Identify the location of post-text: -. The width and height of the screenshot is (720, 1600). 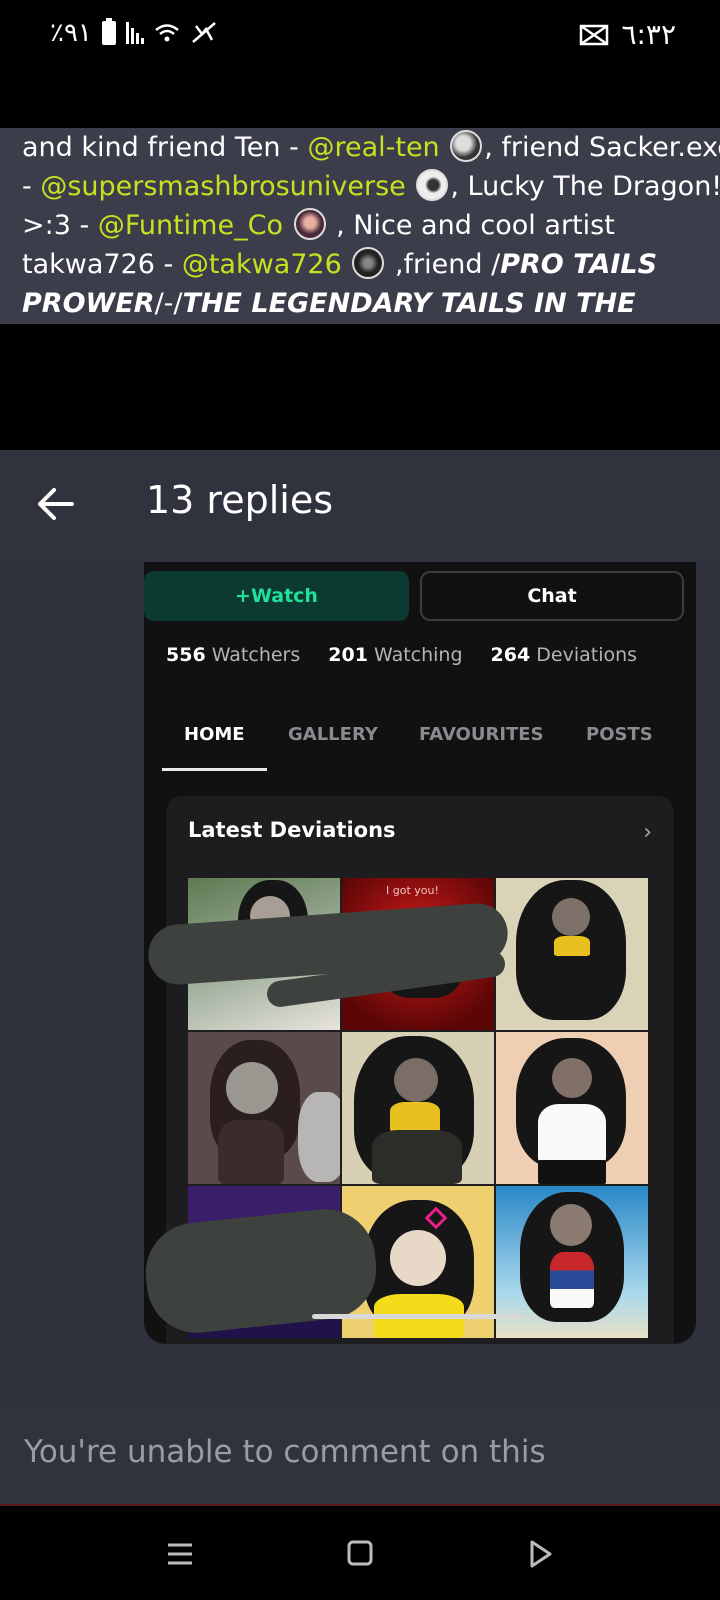
(31, 186).